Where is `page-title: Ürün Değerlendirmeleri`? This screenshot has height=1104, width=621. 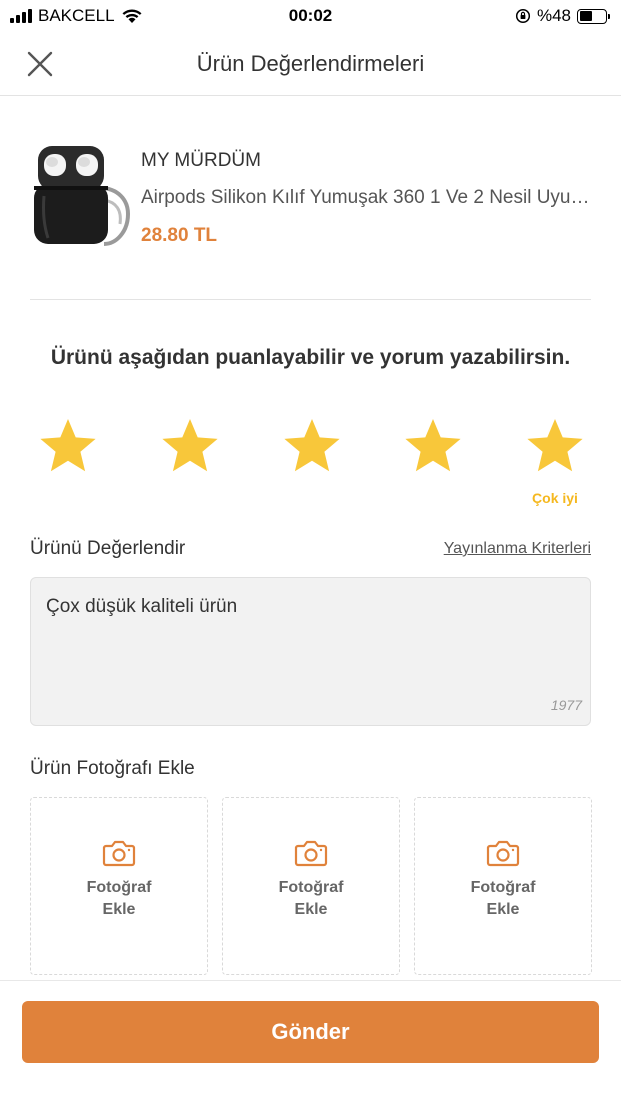 page-title: Ürün Değerlendirmeleri is located at coordinates (310, 63).